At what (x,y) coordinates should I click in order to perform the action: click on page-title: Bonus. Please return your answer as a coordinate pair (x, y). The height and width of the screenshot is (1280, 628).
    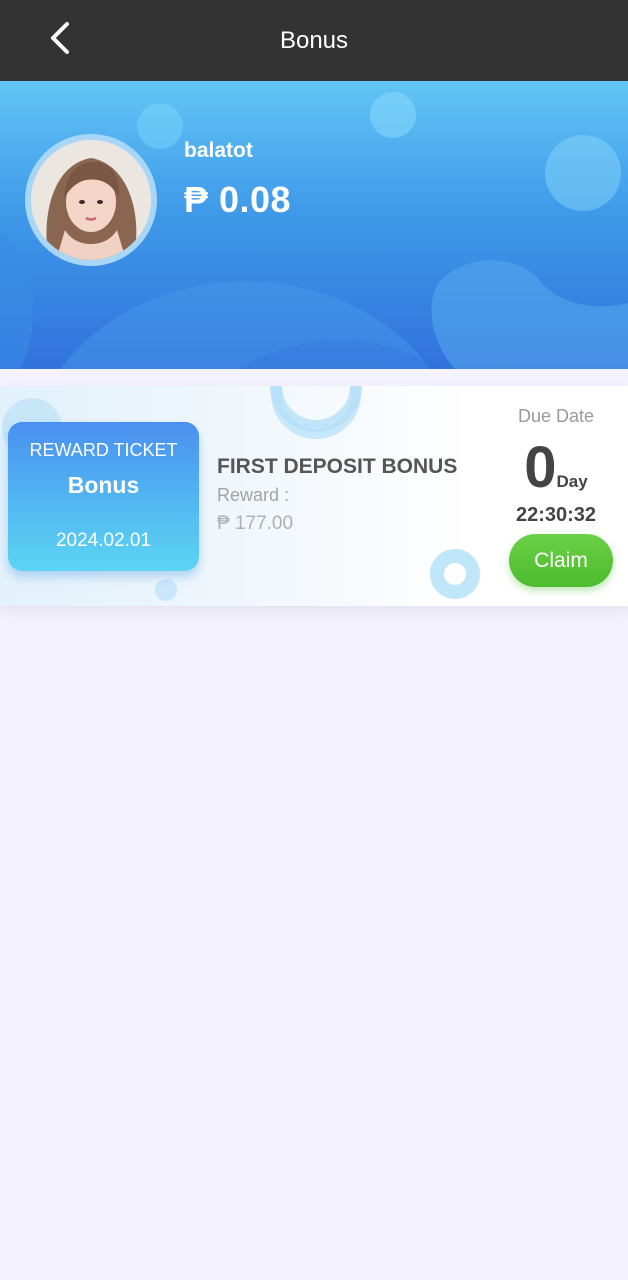
    Looking at the image, I should click on (314, 40).